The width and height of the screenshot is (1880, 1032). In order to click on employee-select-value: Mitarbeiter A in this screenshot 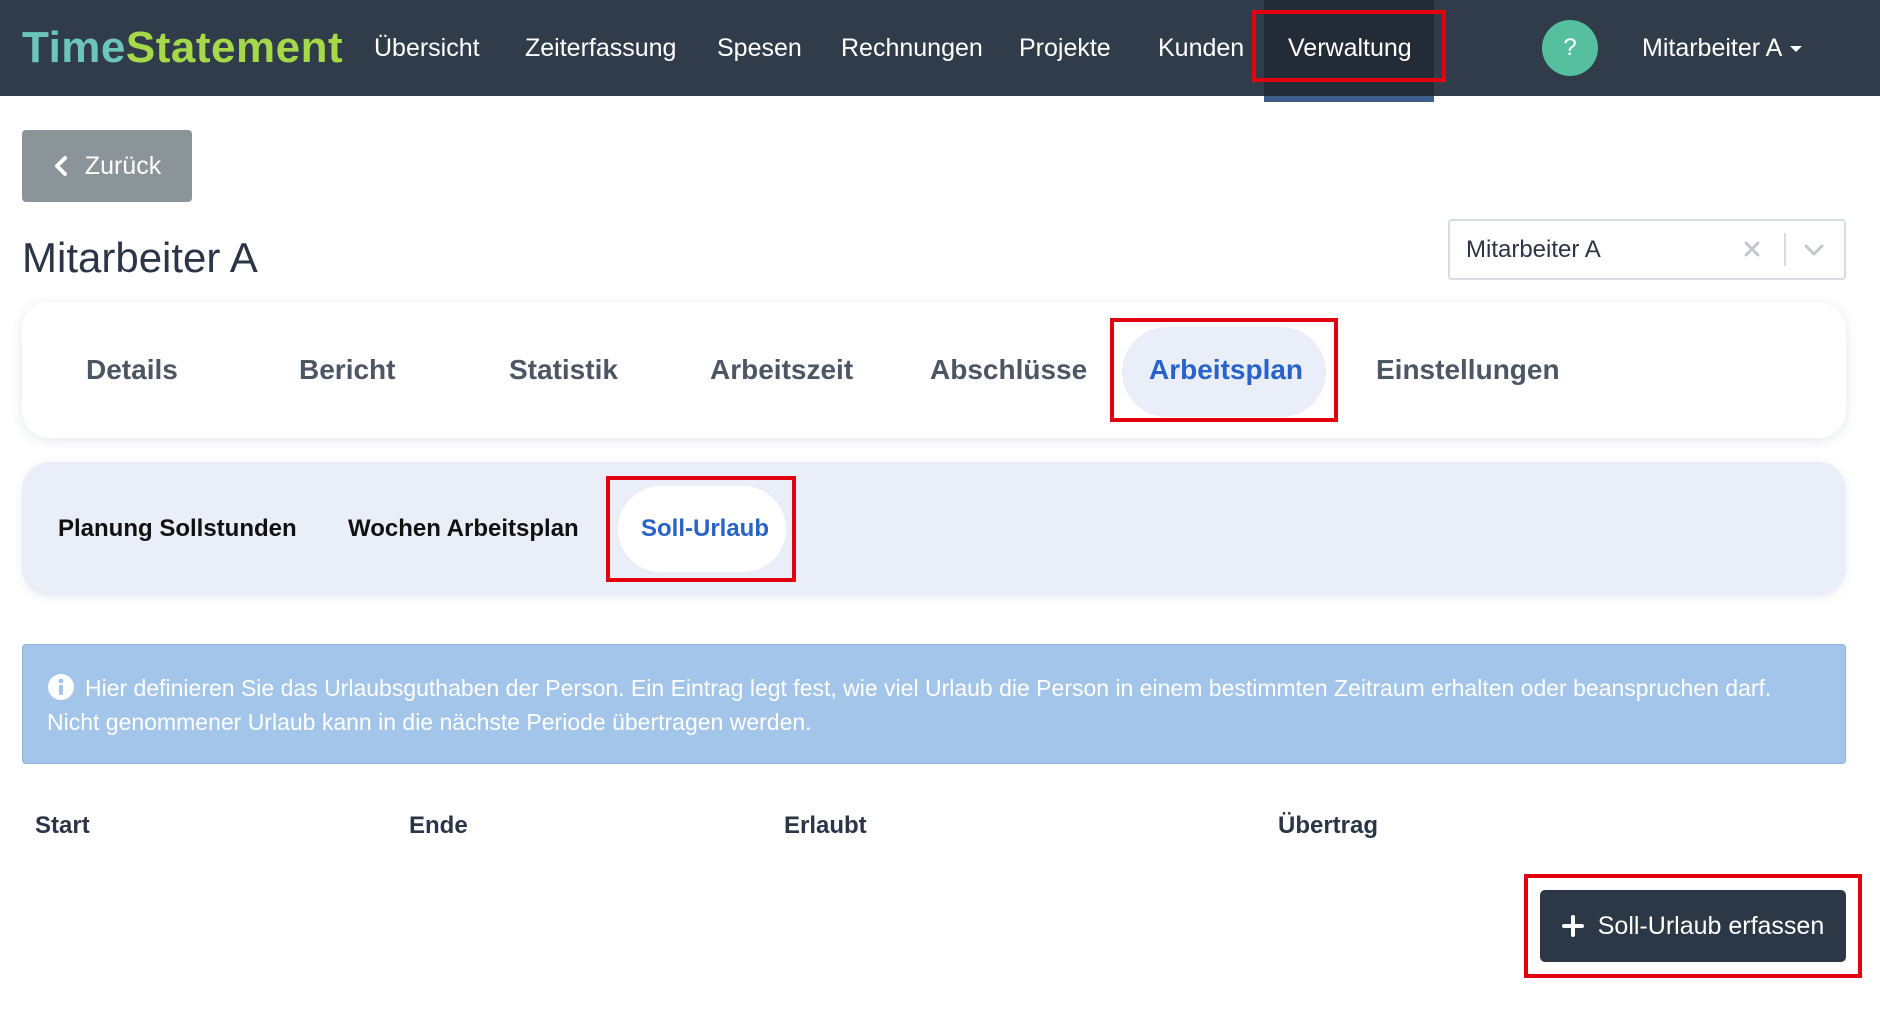, I will do `click(1533, 249)`.